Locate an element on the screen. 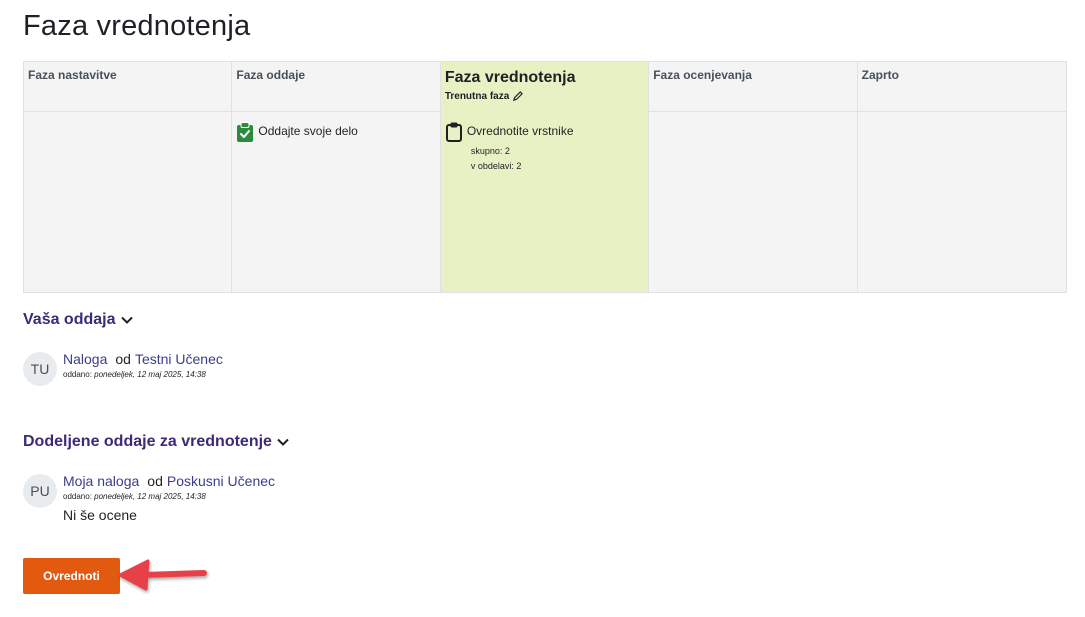 The image size is (1085, 617). task-info-pending: v obdelavi: 2 is located at coordinates (496, 166).